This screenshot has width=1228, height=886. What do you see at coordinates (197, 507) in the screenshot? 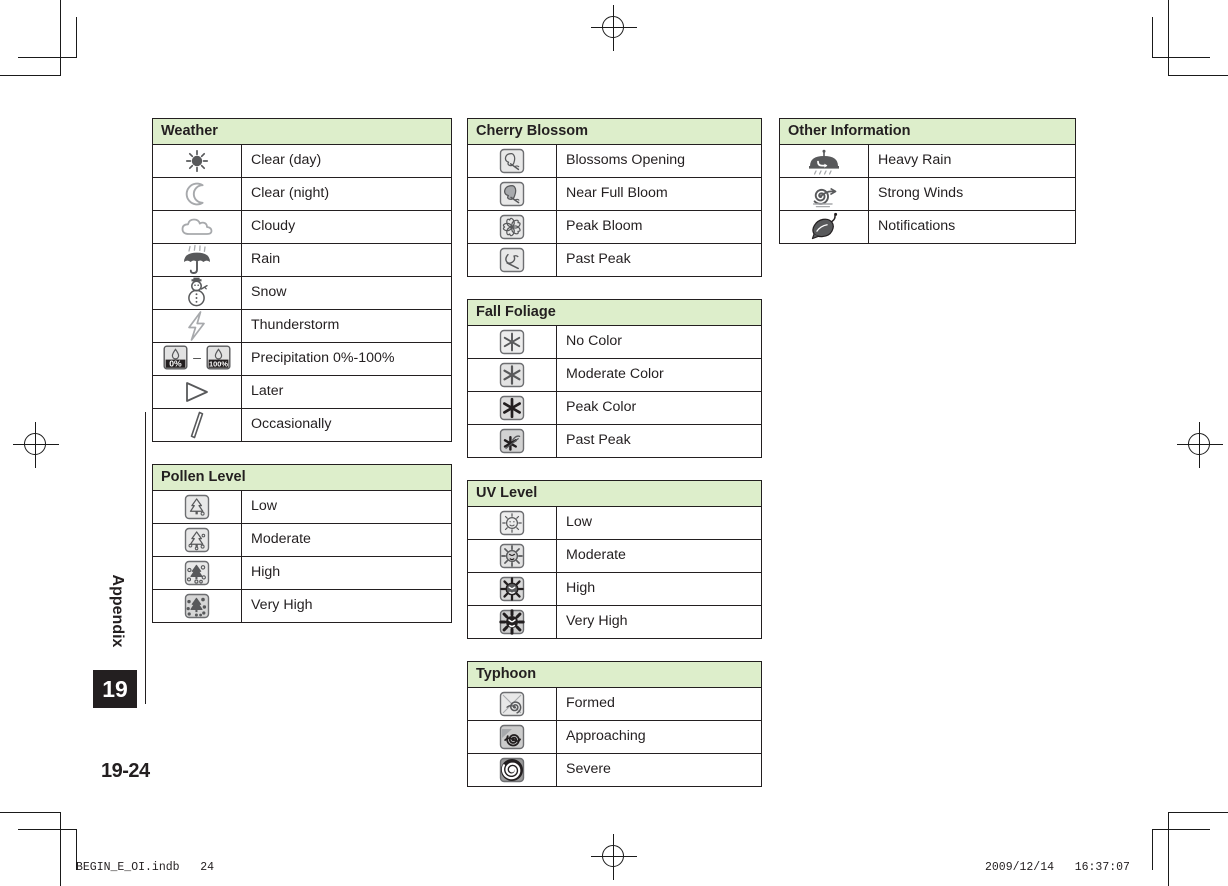
I see `pollen-low-icon` at bounding box center [197, 507].